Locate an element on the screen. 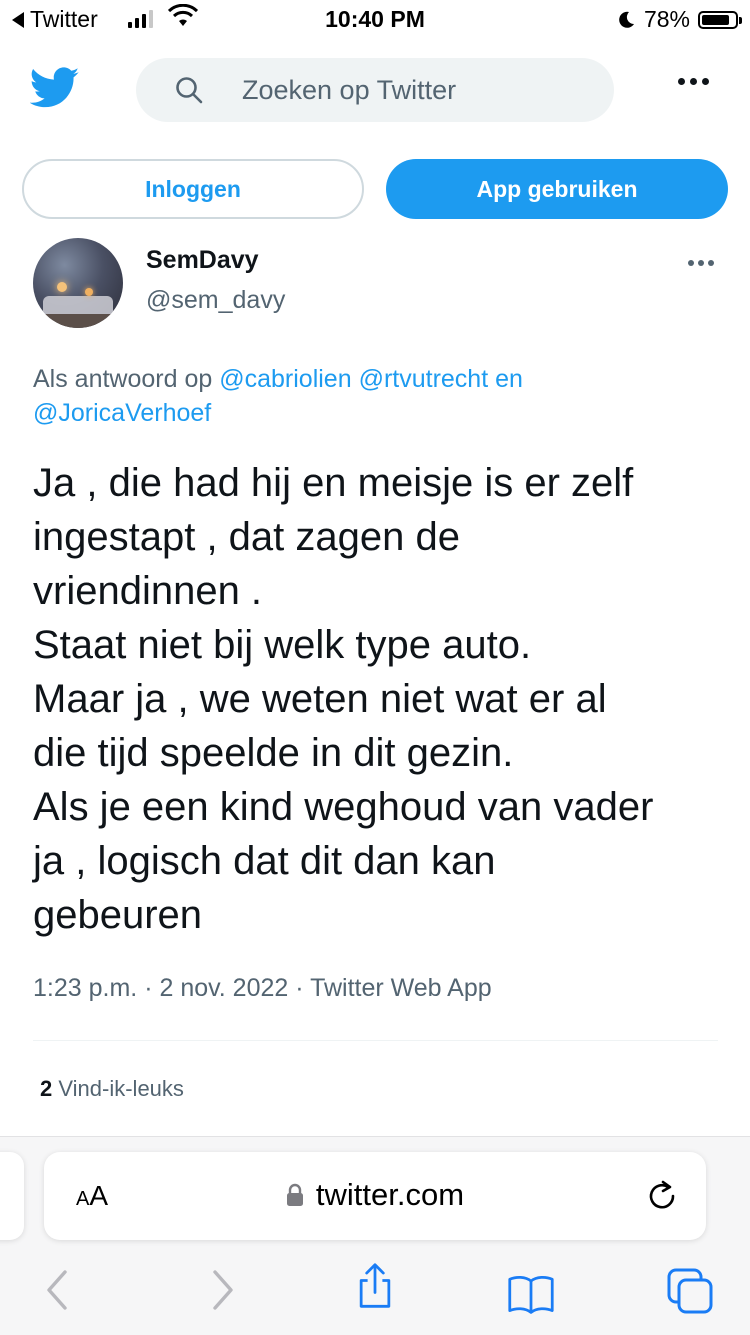 This screenshot has height=1335, width=750. mention-link: @rtvutrecht is located at coordinates (424, 379).